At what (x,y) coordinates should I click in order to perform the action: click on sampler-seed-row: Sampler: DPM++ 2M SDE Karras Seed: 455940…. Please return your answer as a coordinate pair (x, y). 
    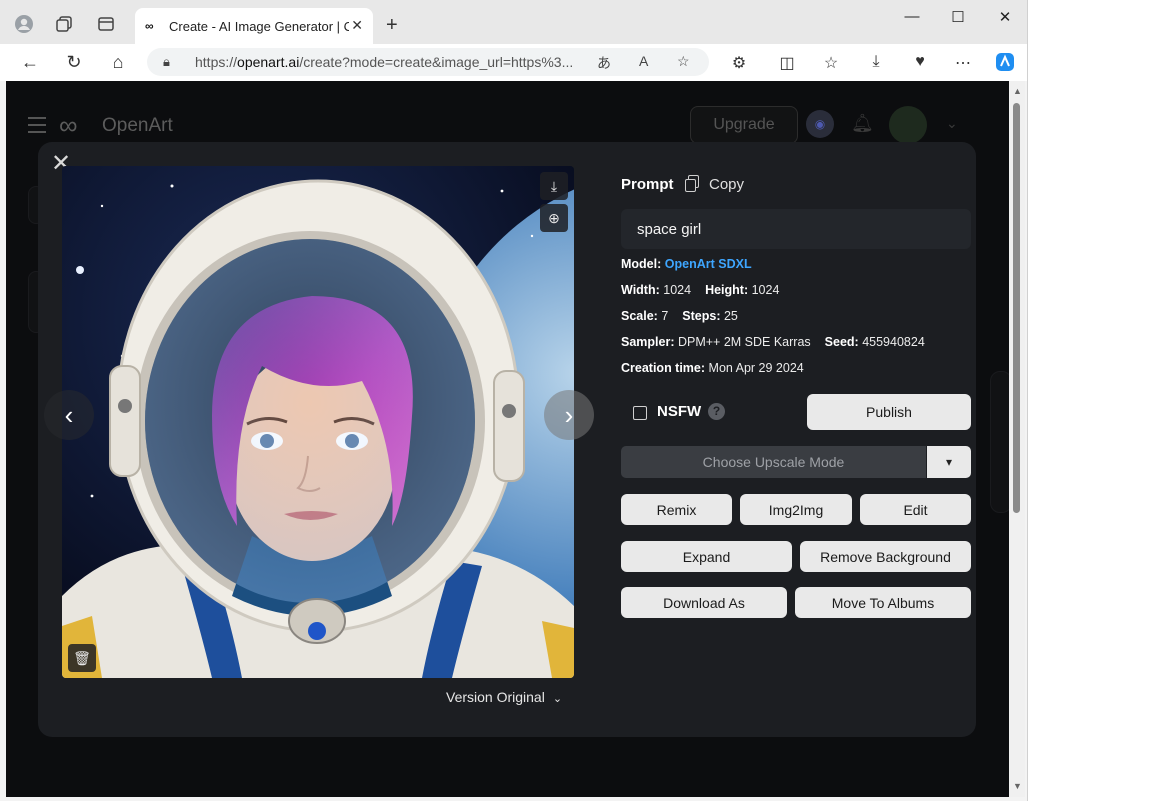
    Looking at the image, I should click on (773, 342).